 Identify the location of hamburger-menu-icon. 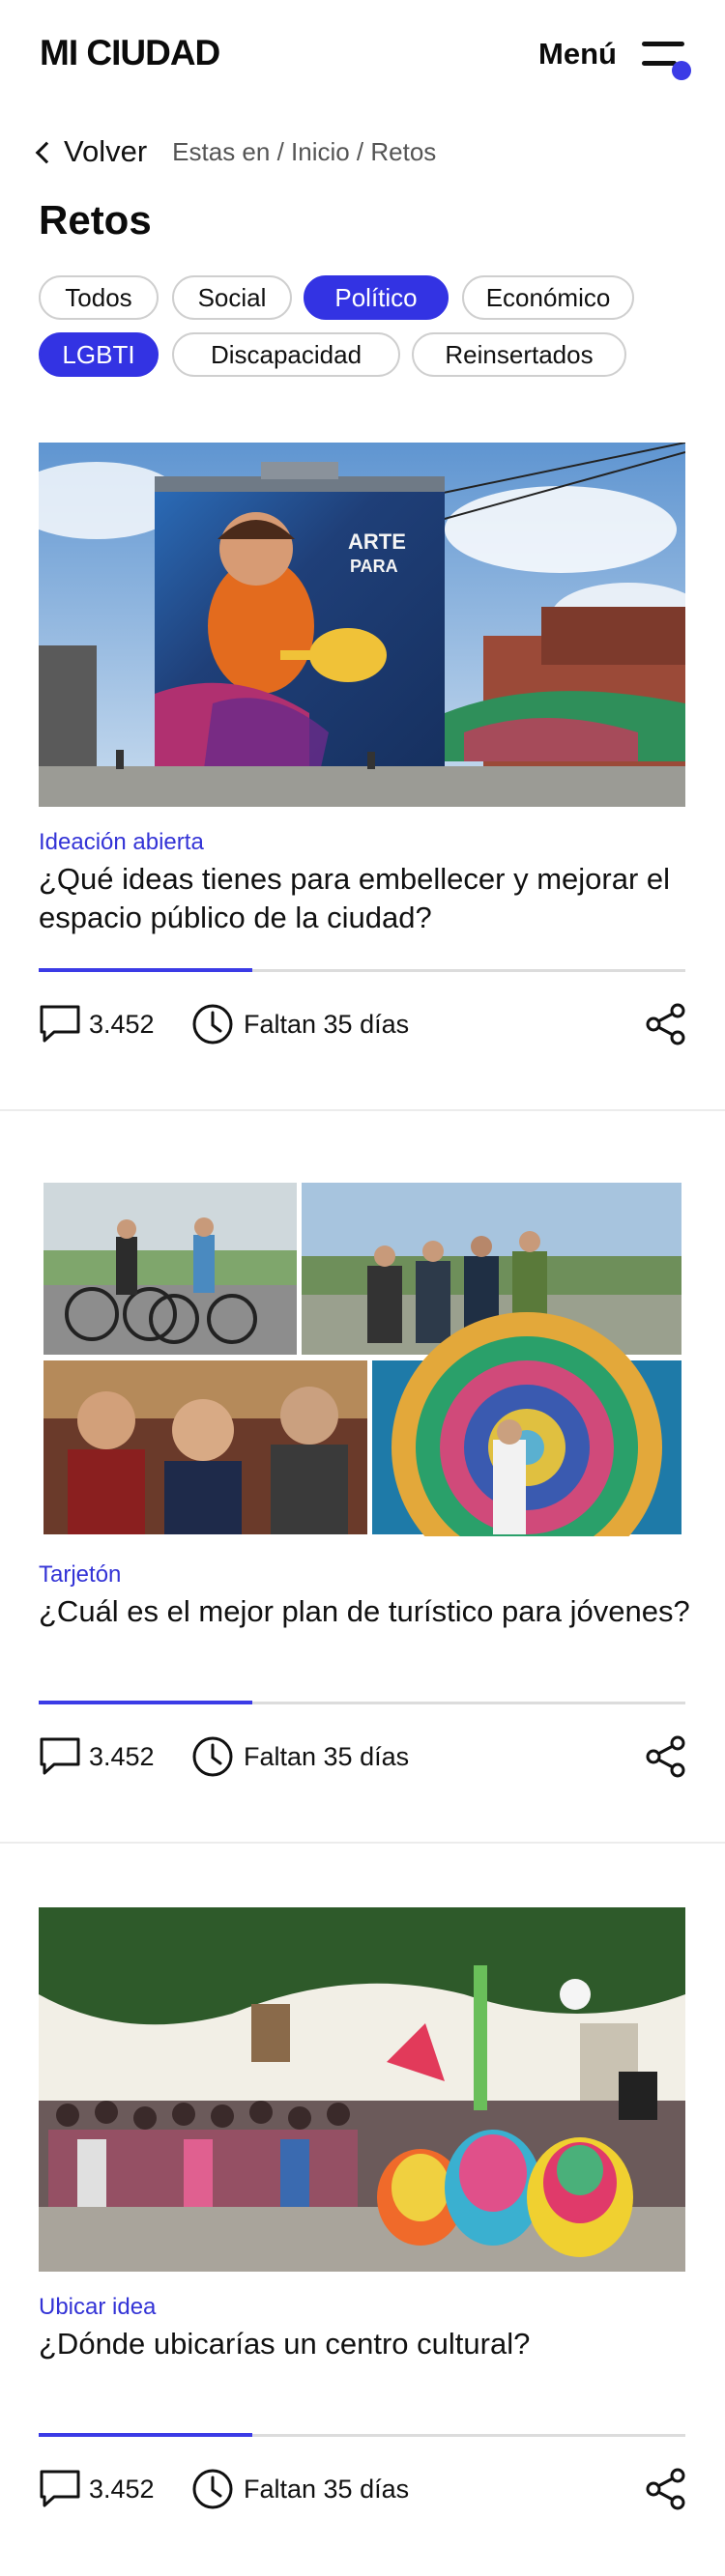
(667, 60).